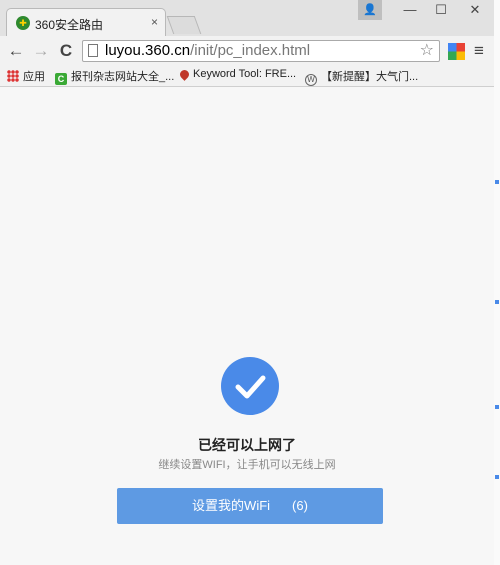 The image size is (500, 565). Describe the element at coordinates (300, 505) in the screenshot. I see `countdown-label: (6)` at that location.